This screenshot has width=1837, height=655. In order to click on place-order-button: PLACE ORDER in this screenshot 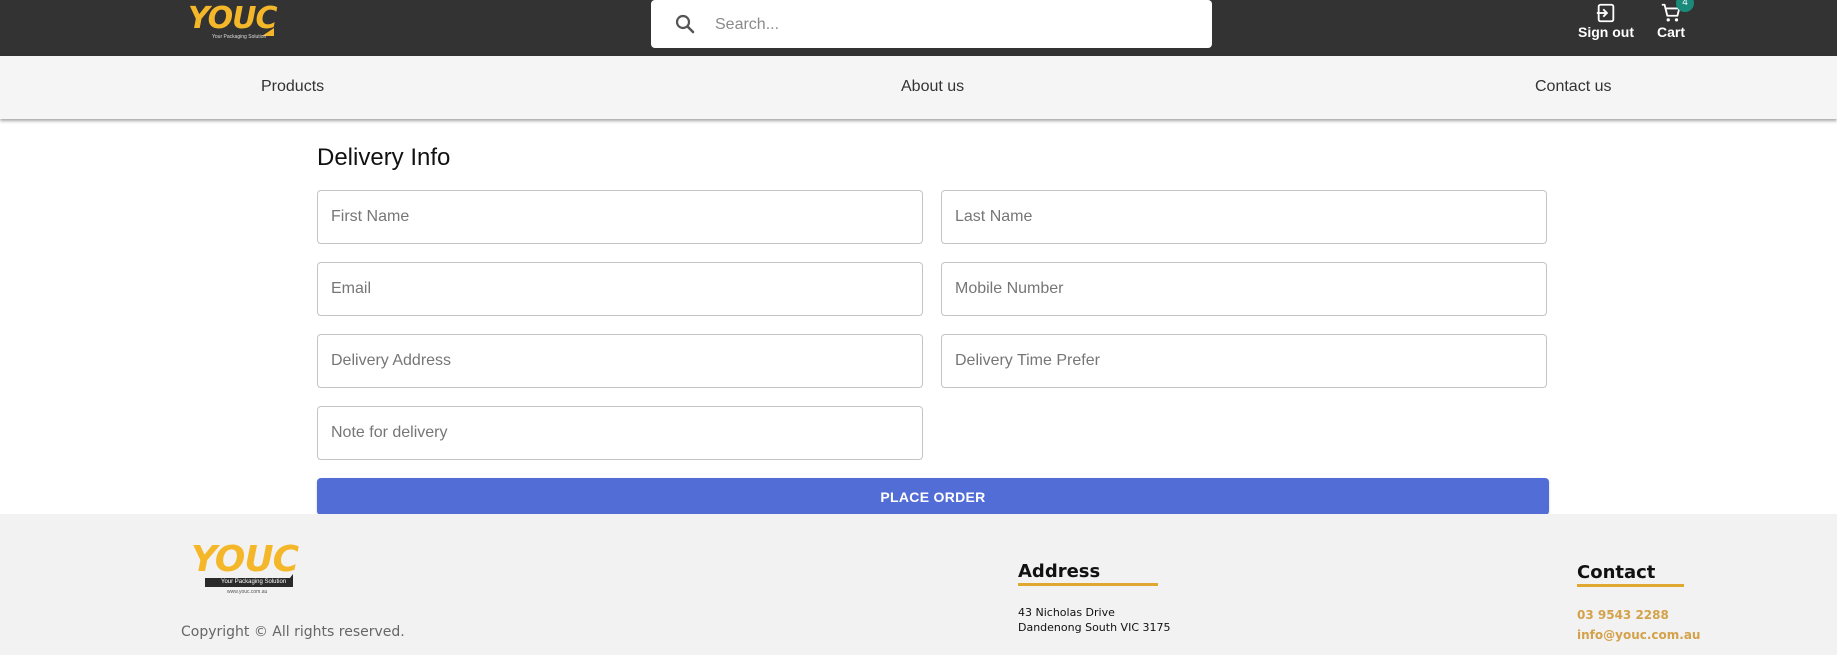, I will do `click(933, 496)`.